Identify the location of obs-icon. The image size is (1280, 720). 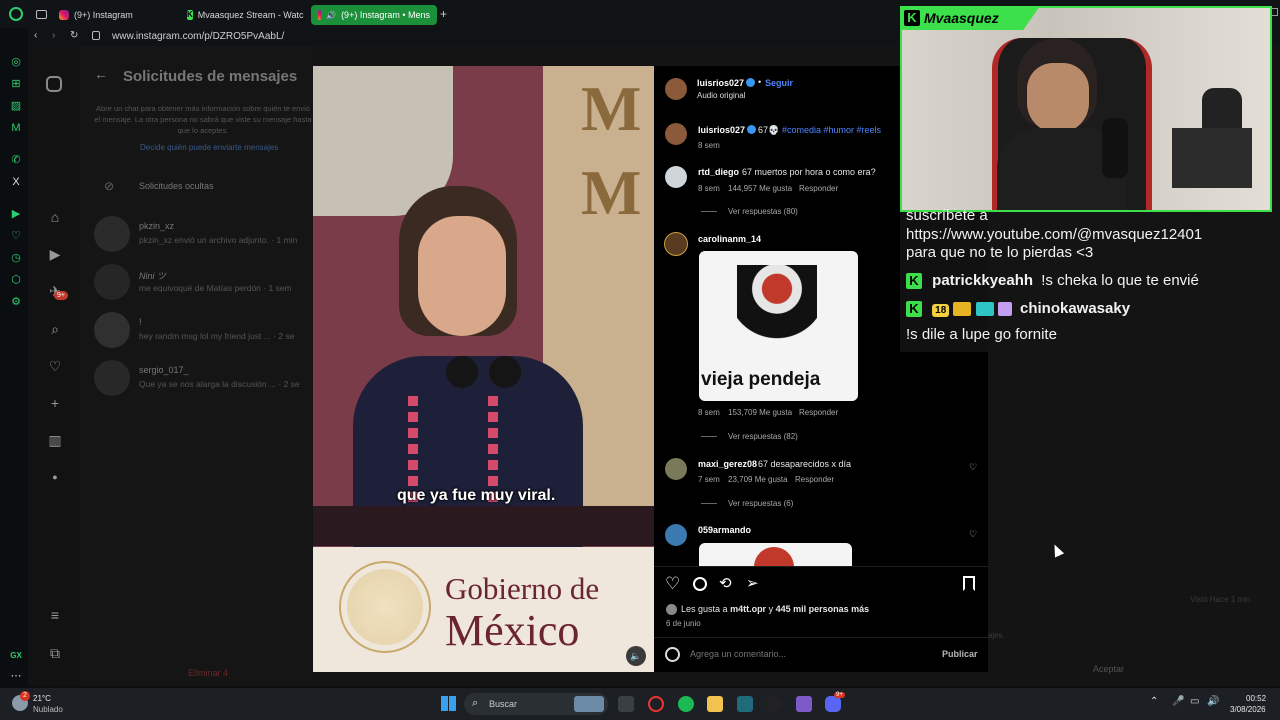
(774, 704).